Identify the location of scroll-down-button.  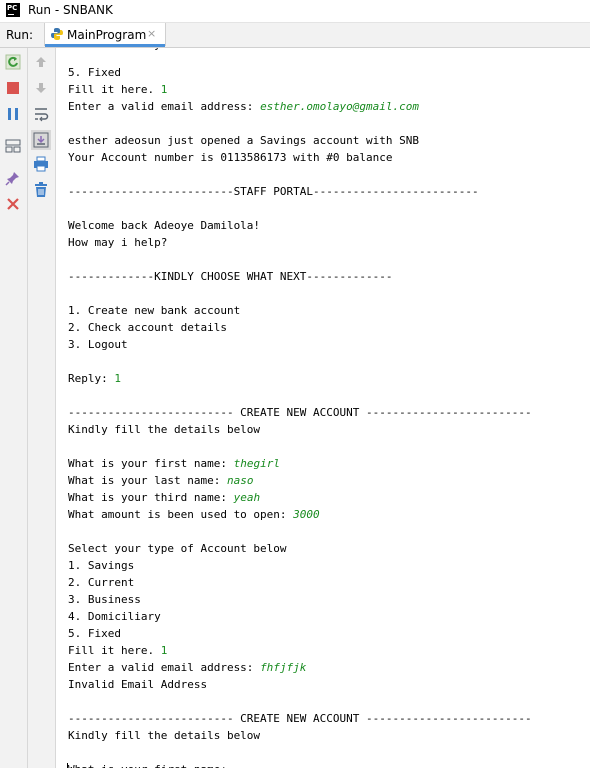
(41, 88).